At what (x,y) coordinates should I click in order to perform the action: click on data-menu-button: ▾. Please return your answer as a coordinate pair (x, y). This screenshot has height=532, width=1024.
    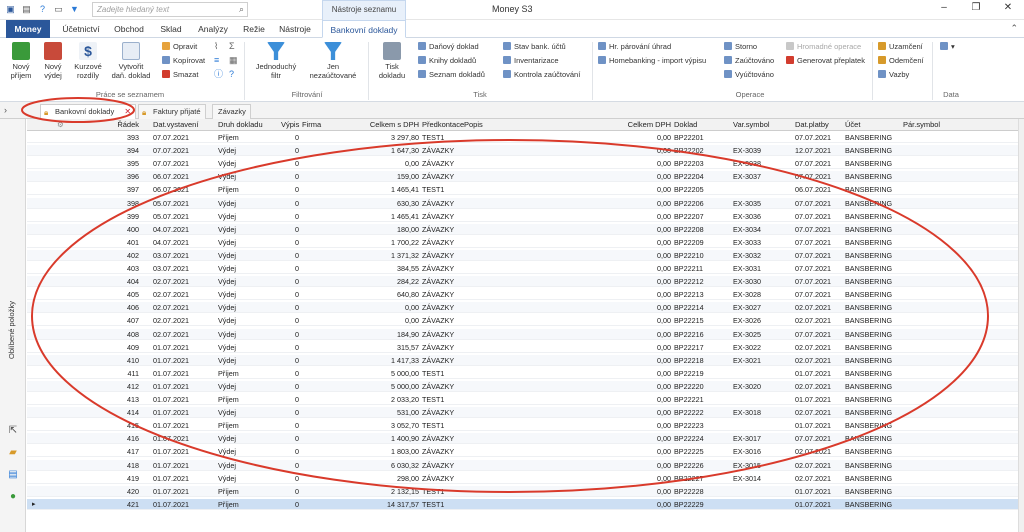
    Looking at the image, I should click on (947, 46).